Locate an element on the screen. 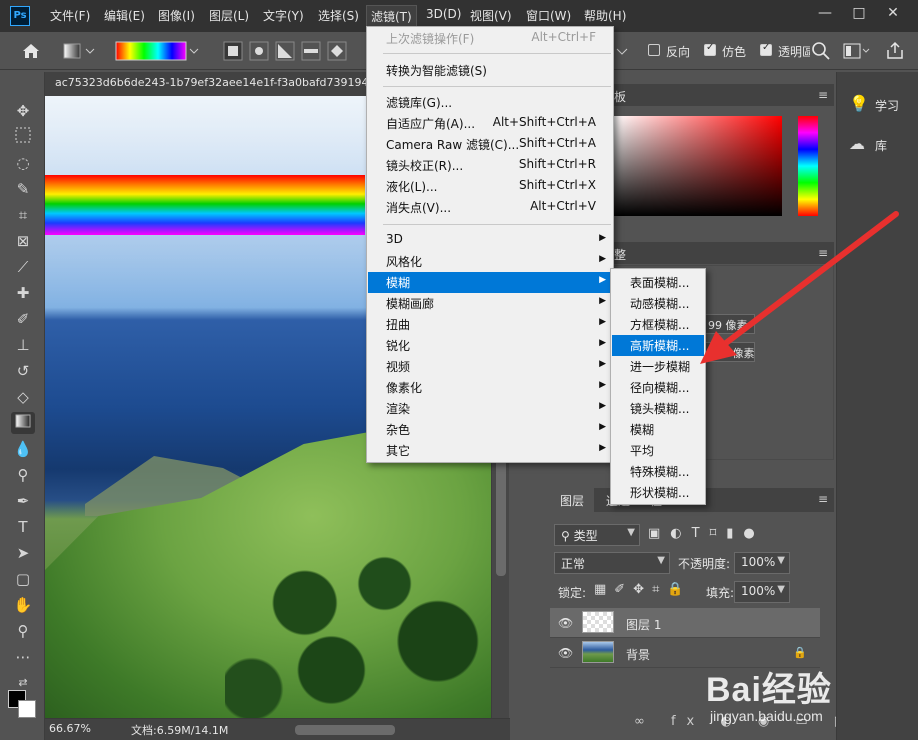  tab-layers: 图层 is located at coordinates (572, 500).